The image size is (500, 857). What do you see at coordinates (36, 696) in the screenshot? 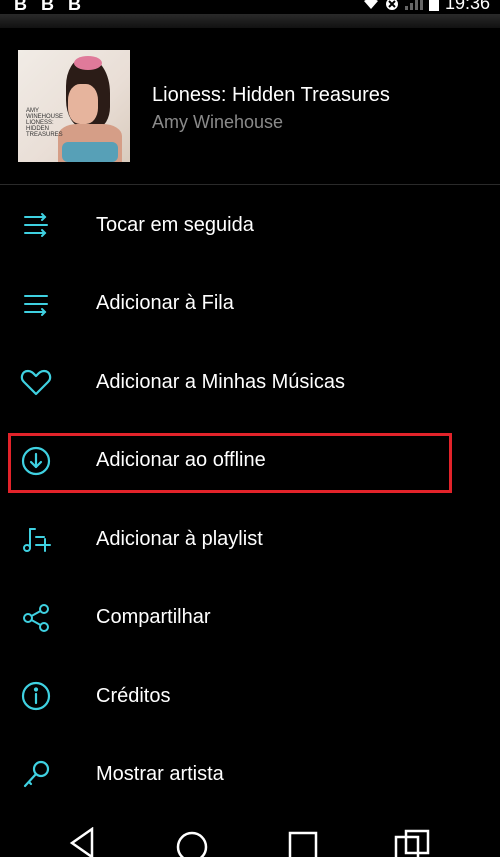
I see `info-icon` at bounding box center [36, 696].